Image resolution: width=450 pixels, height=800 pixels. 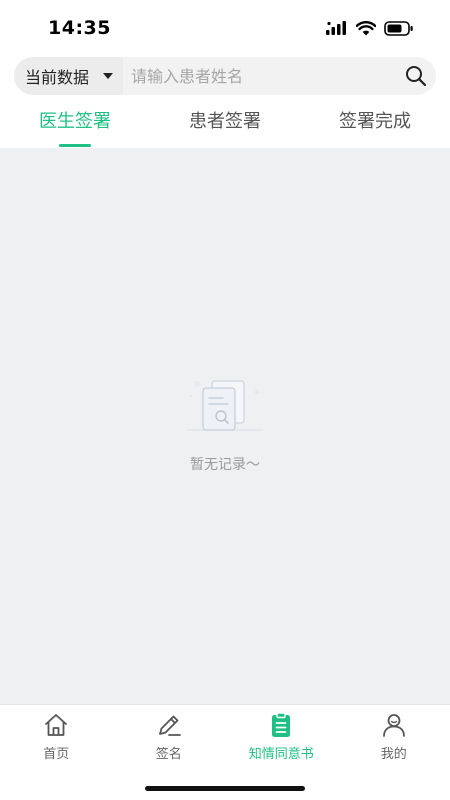 I want to click on nav-item-profile: 我的, so click(x=394, y=736).